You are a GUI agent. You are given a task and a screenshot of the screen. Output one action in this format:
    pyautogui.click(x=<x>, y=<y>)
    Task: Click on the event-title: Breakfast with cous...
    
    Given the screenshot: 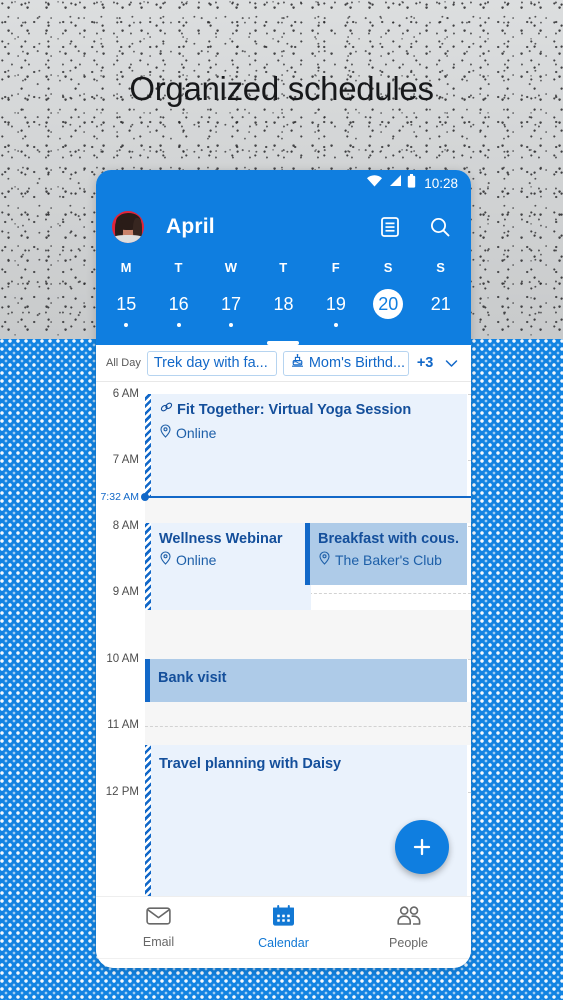 What is the action you would take?
    pyautogui.click(x=388, y=539)
    